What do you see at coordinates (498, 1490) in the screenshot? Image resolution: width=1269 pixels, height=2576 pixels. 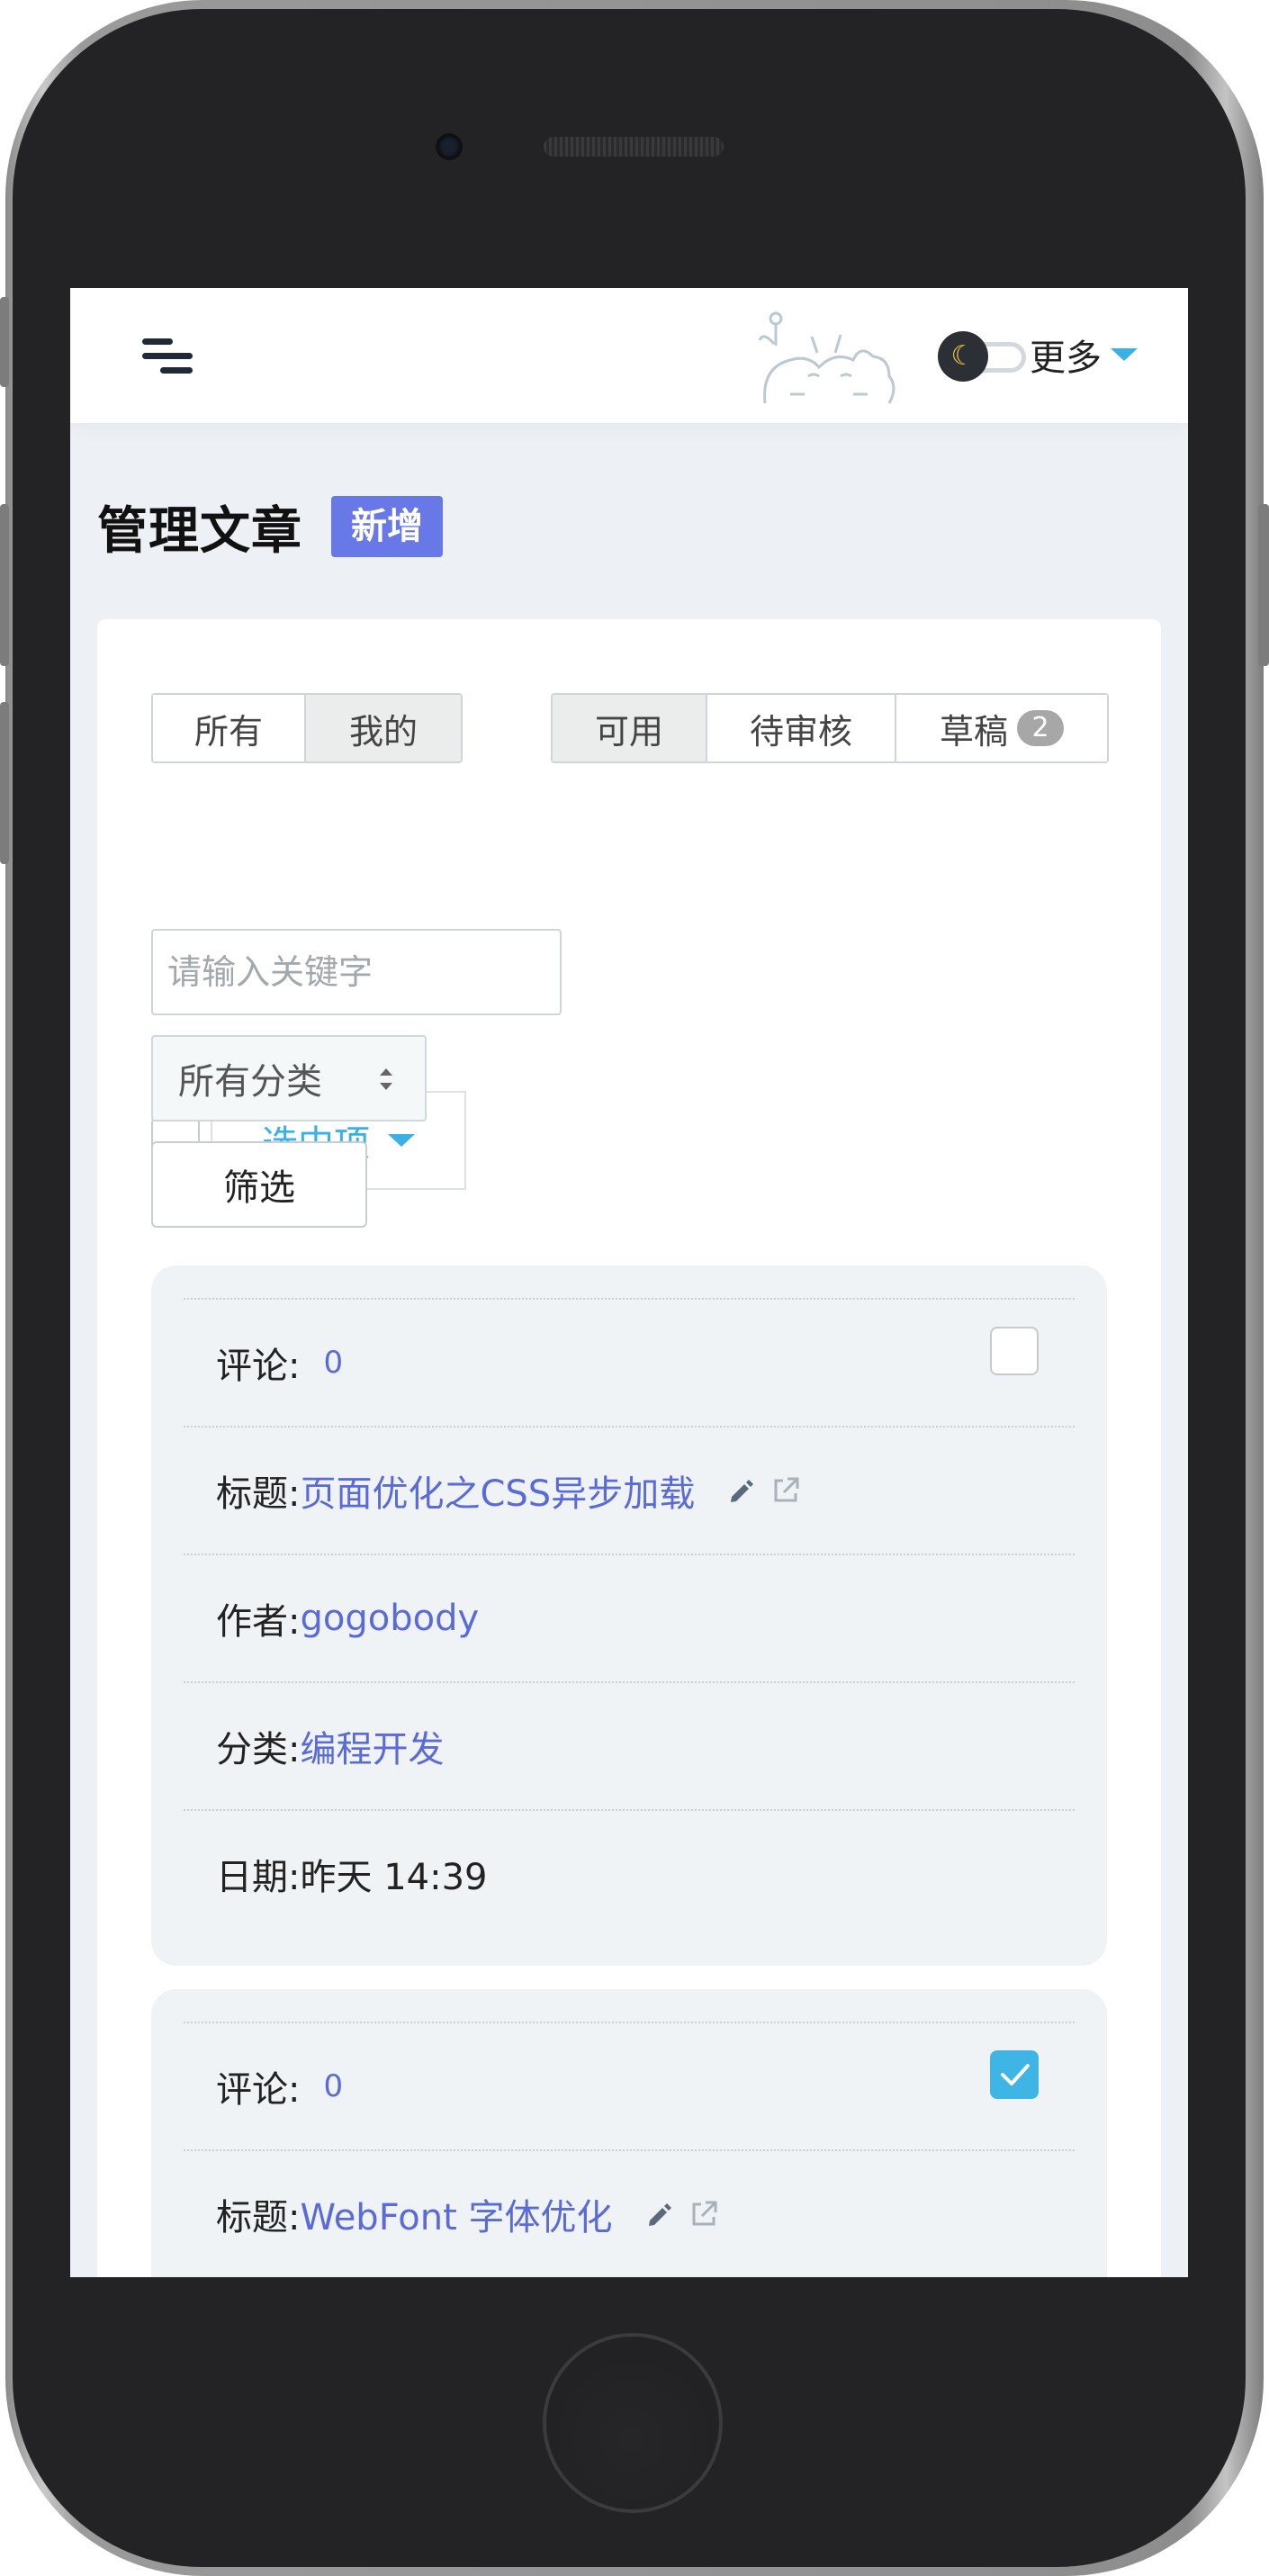 I see `post-title-link: 页面优化之CSS异步加载` at bounding box center [498, 1490].